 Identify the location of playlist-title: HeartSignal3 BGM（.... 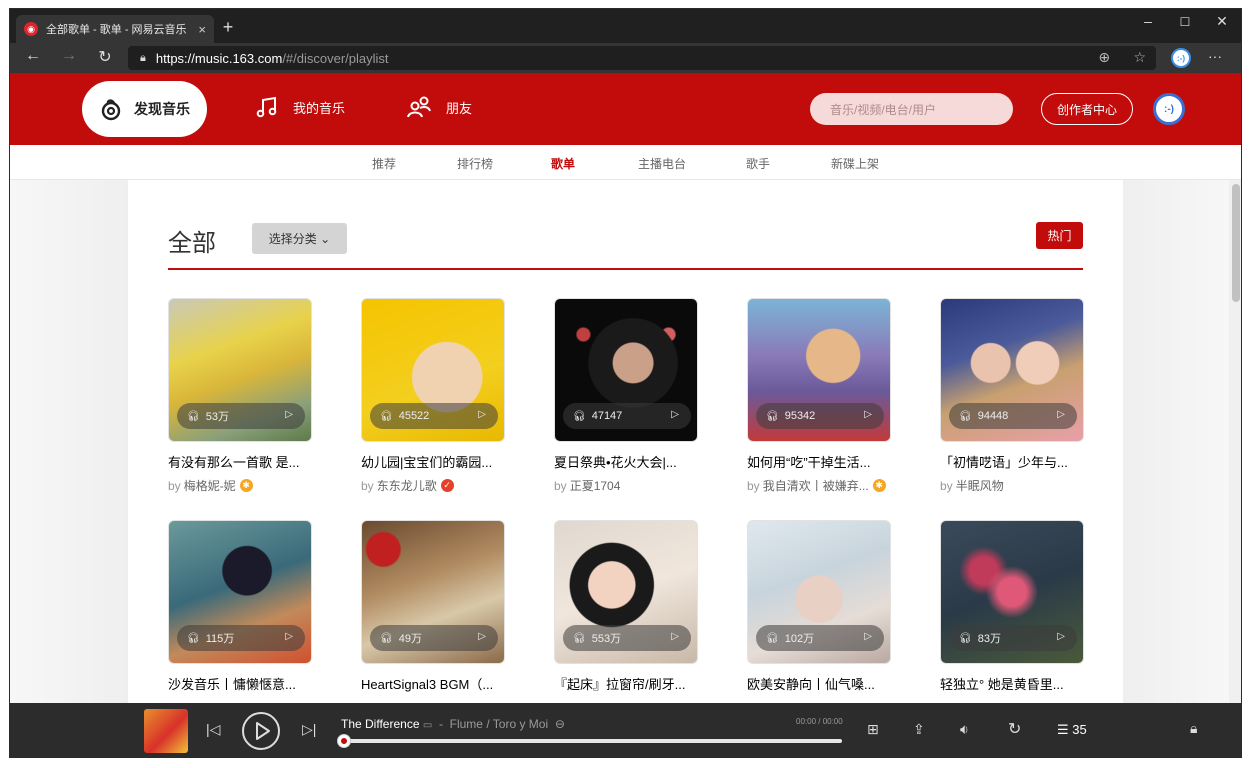
(433, 683).